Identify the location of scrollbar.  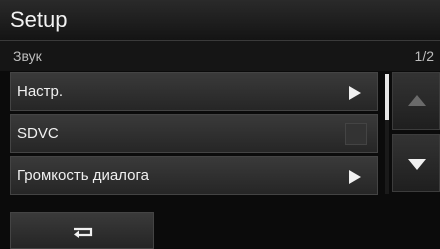
(387, 134).